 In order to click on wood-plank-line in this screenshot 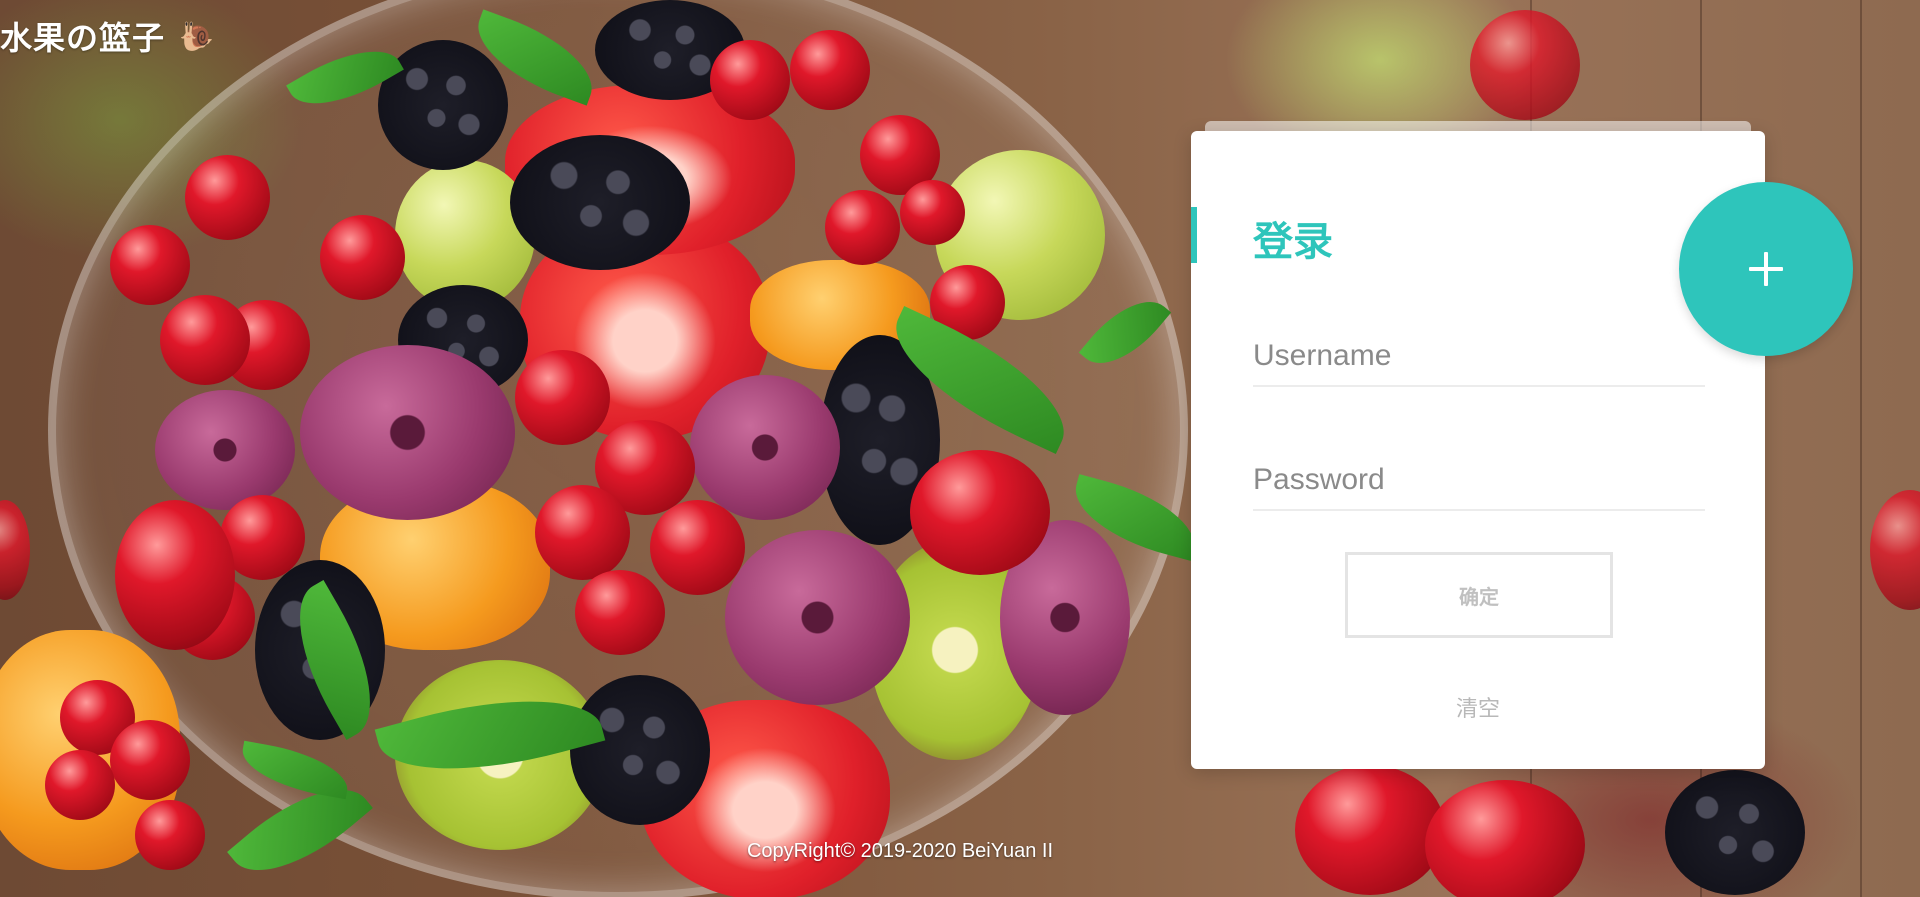, I will do `click(1861, 448)`.